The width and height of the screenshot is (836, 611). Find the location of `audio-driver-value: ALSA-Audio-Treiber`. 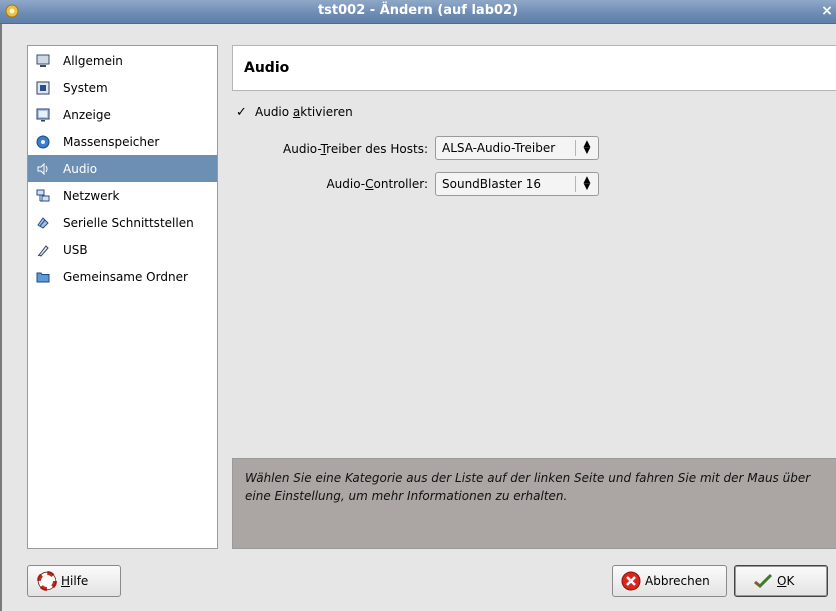

audio-driver-value: ALSA-Audio-Treiber is located at coordinates (499, 148).